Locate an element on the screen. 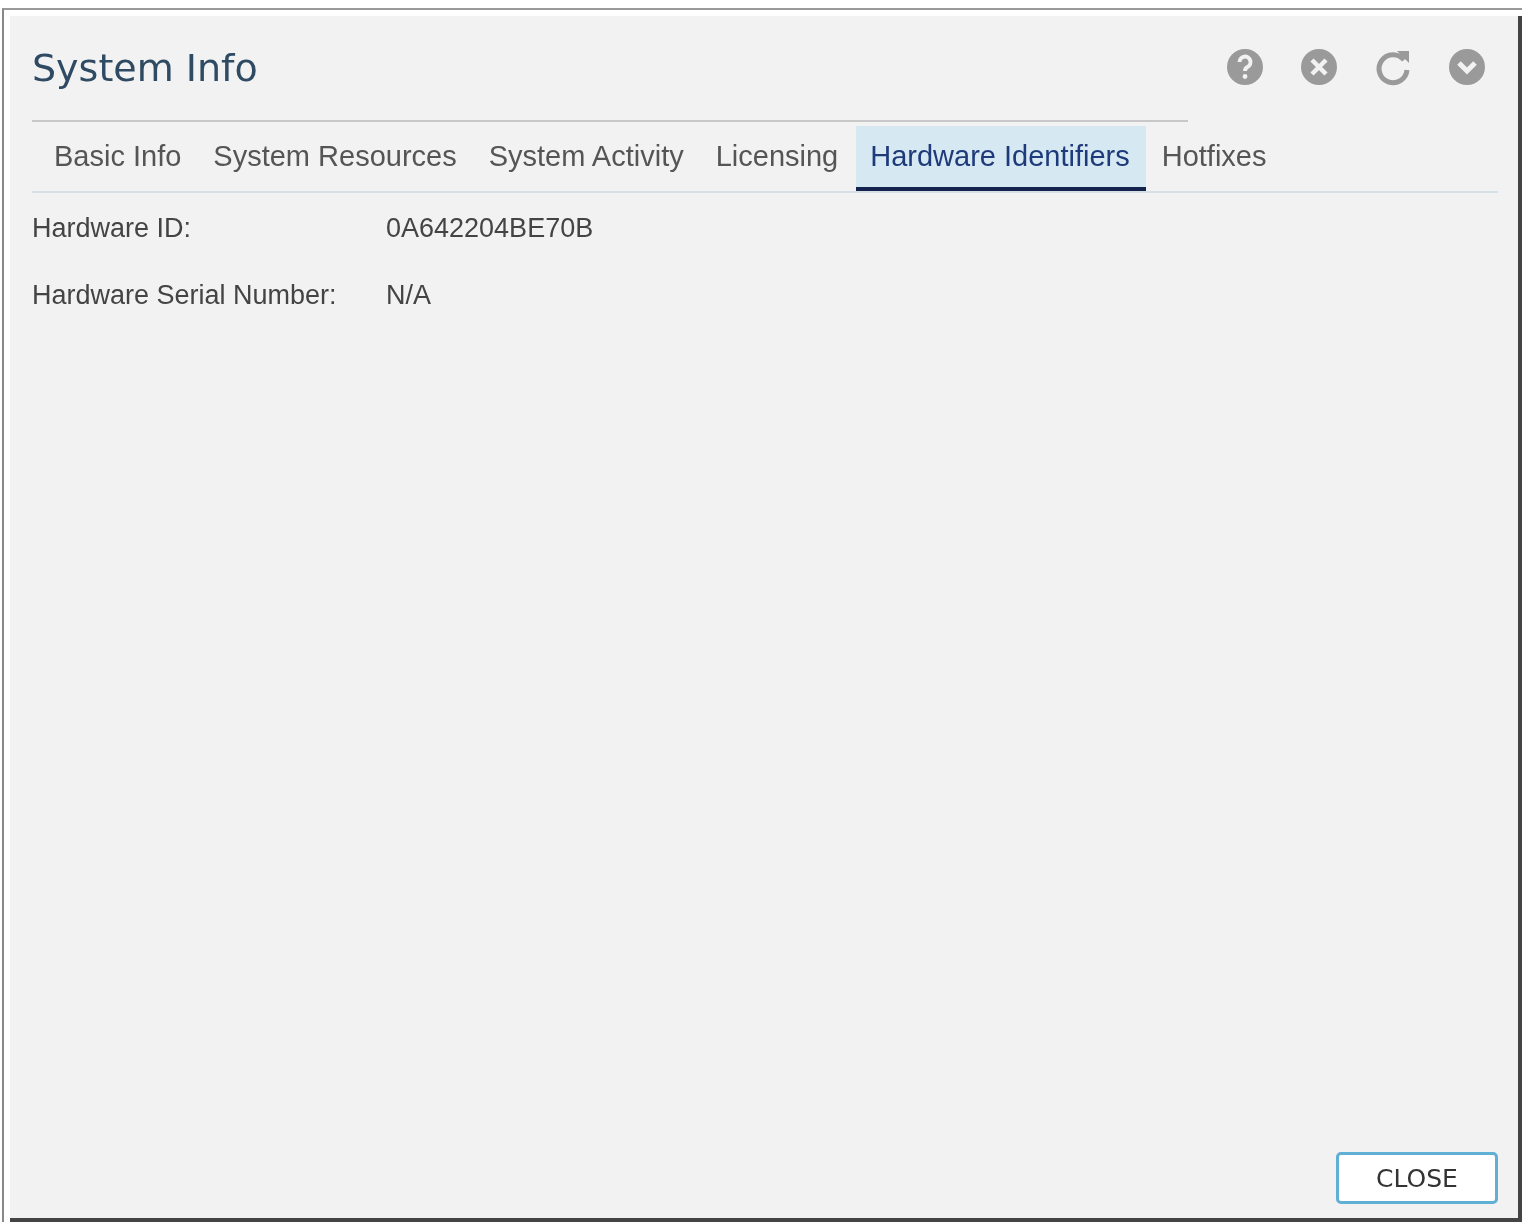 The image size is (1526, 1230). tab: Hotfixes is located at coordinates (1215, 158).